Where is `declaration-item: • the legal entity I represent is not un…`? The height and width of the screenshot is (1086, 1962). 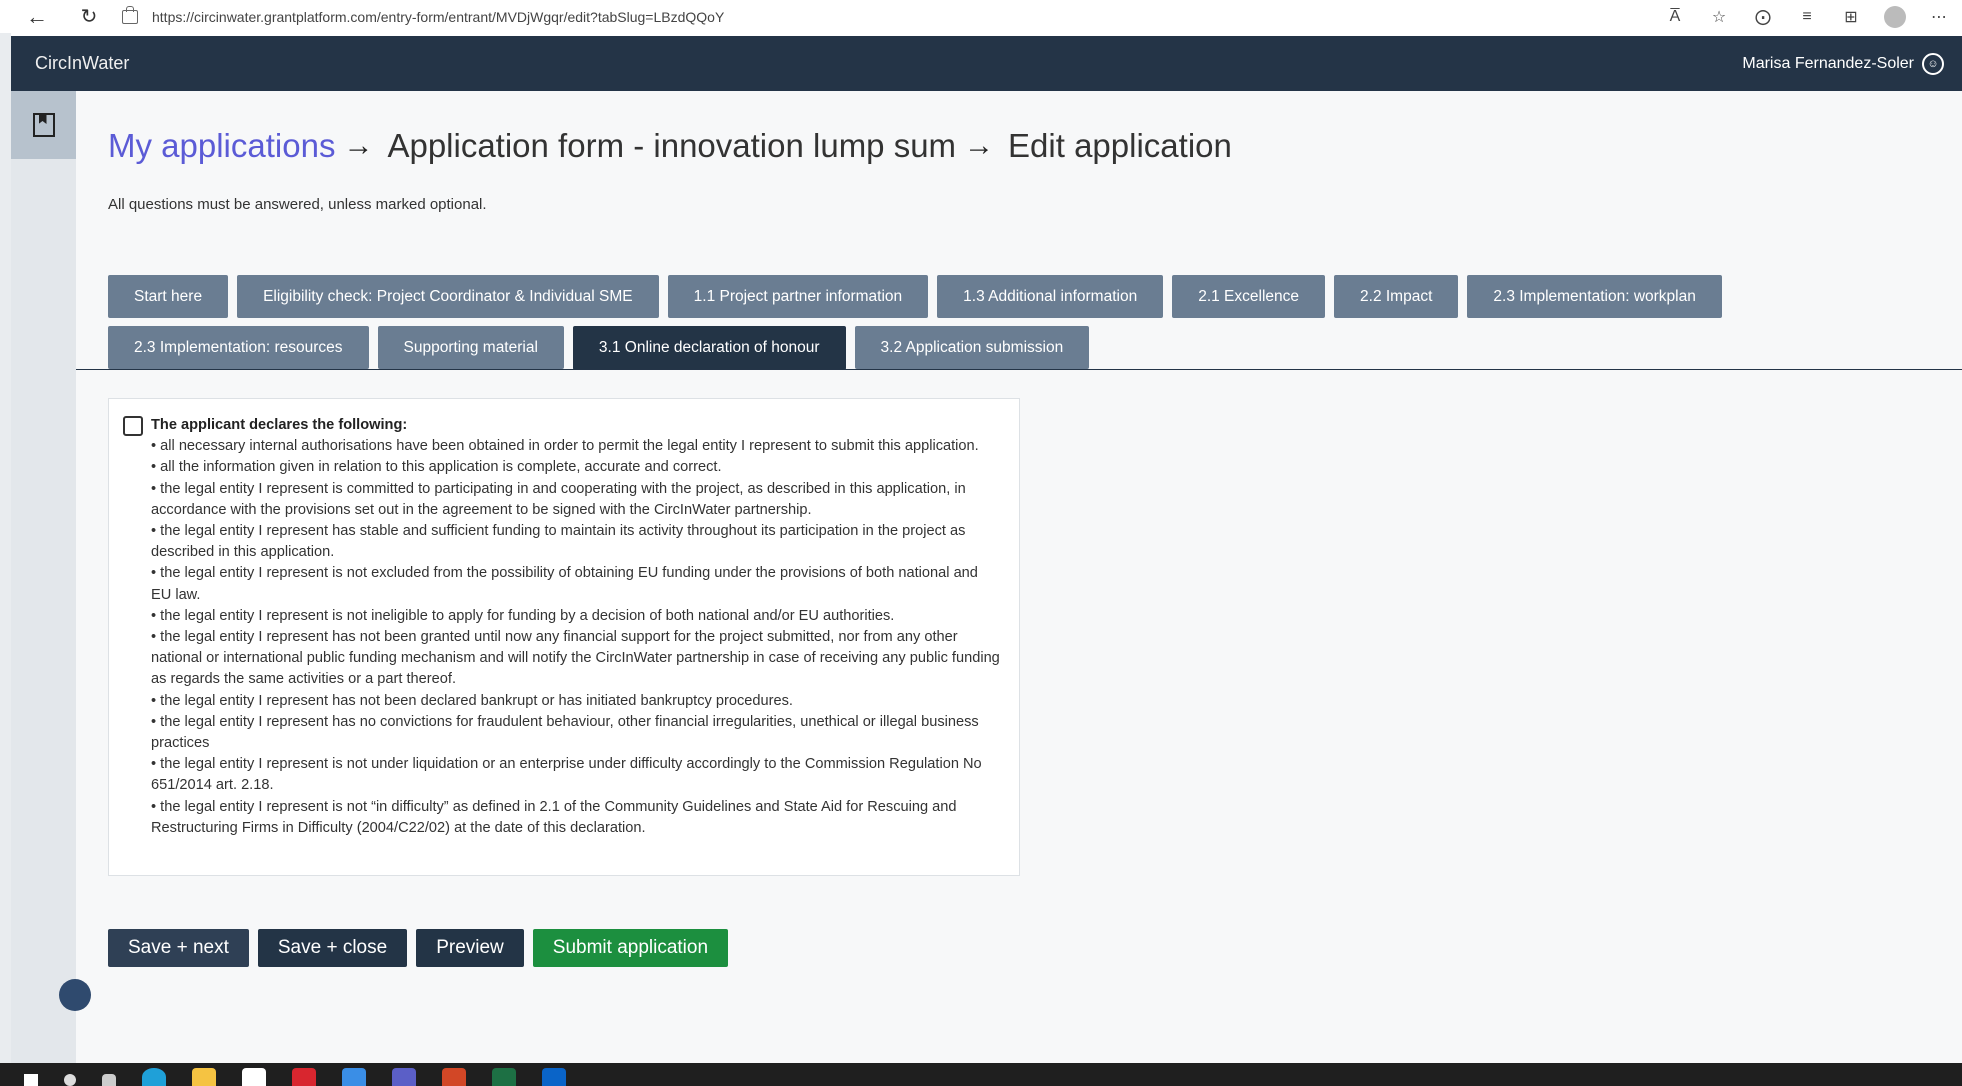
declaration-item: • the legal entity I represent is not un… is located at coordinates (566, 775).